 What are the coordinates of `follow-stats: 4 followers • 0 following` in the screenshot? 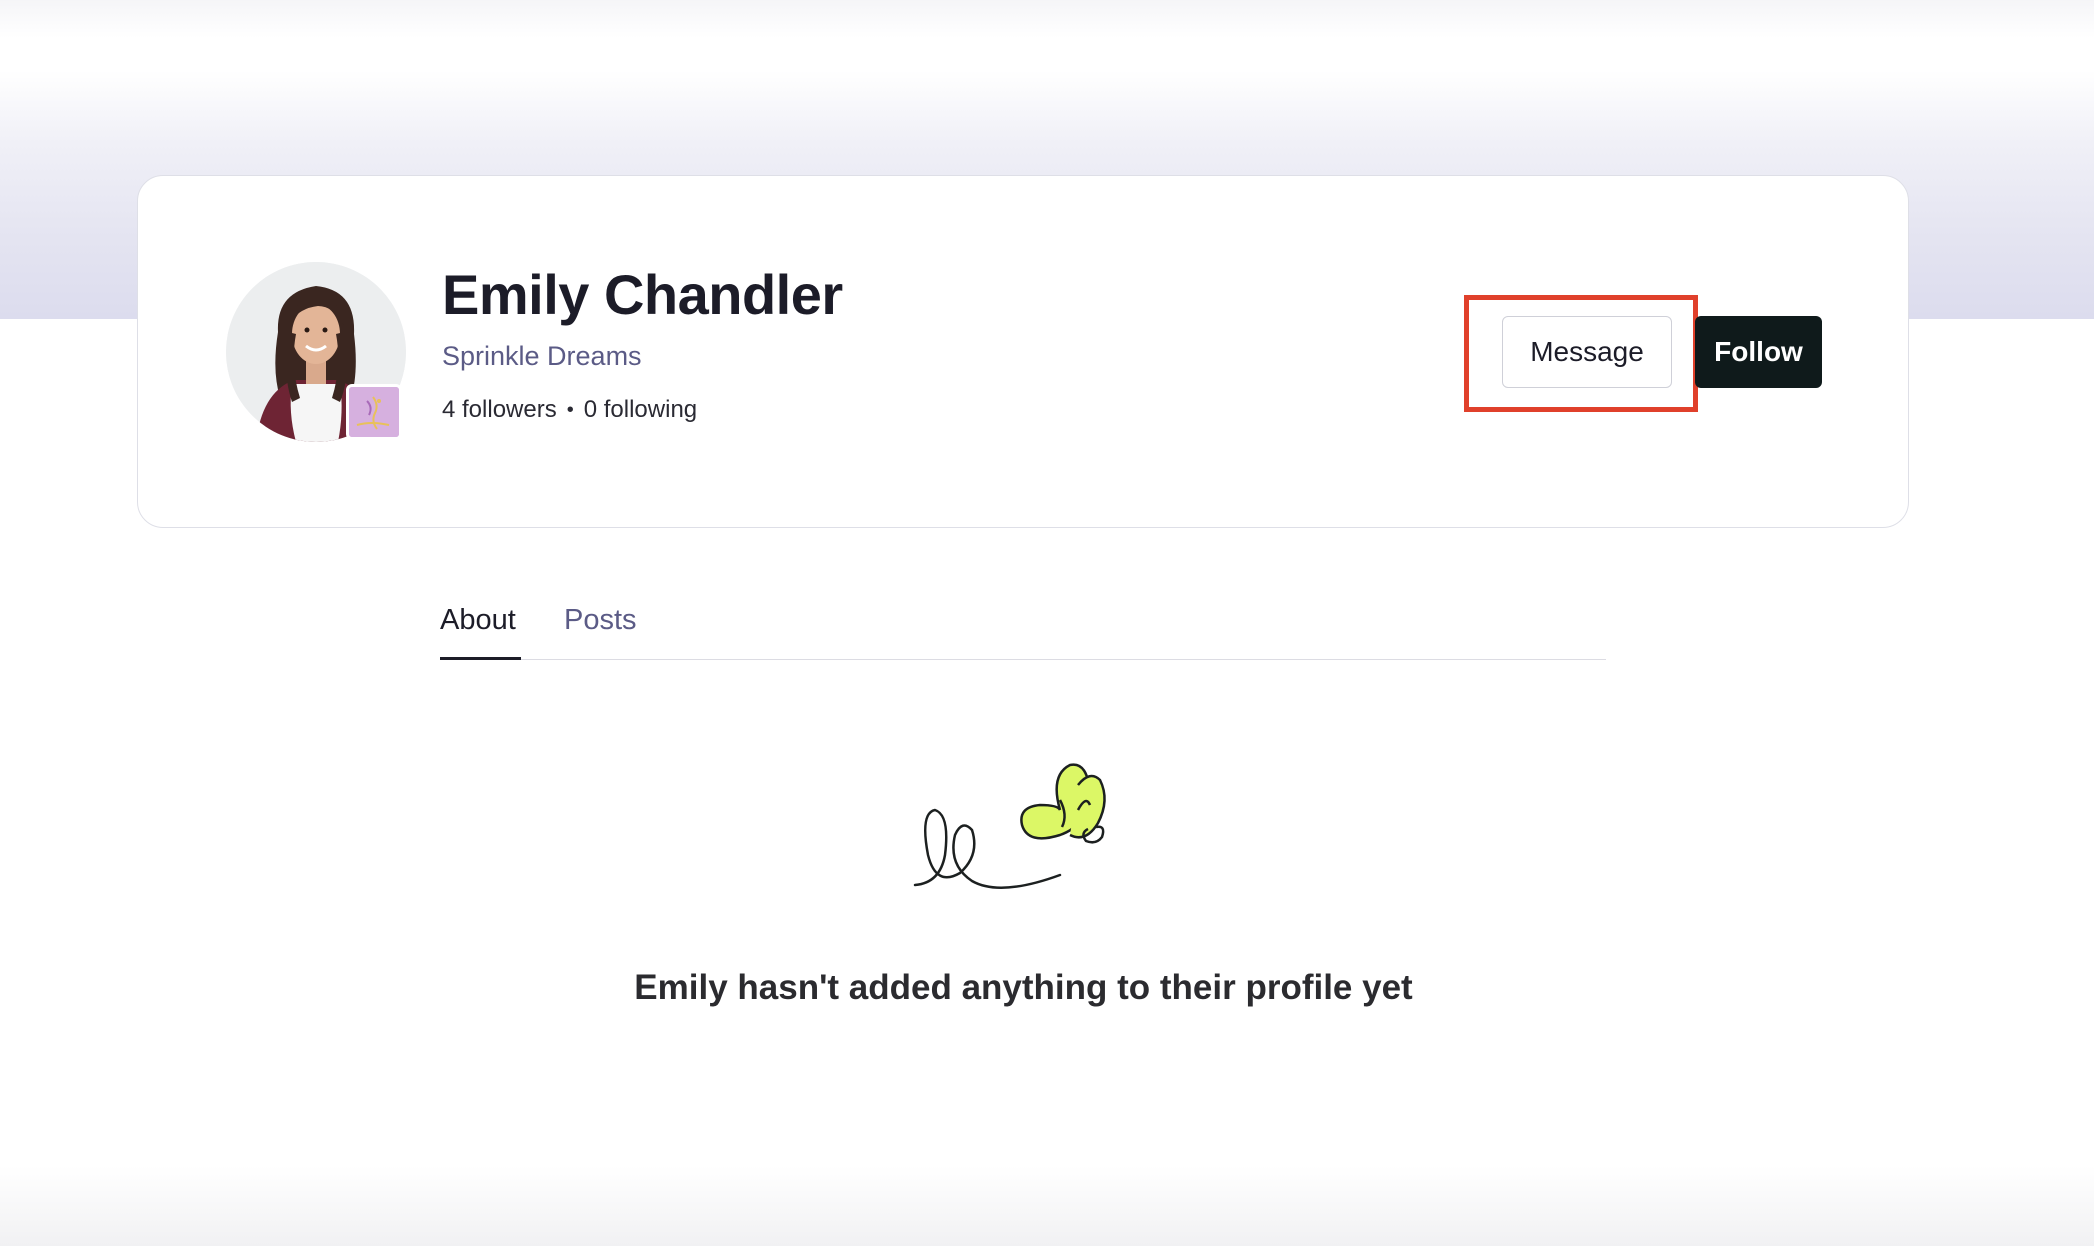 It's located at (569, 410).